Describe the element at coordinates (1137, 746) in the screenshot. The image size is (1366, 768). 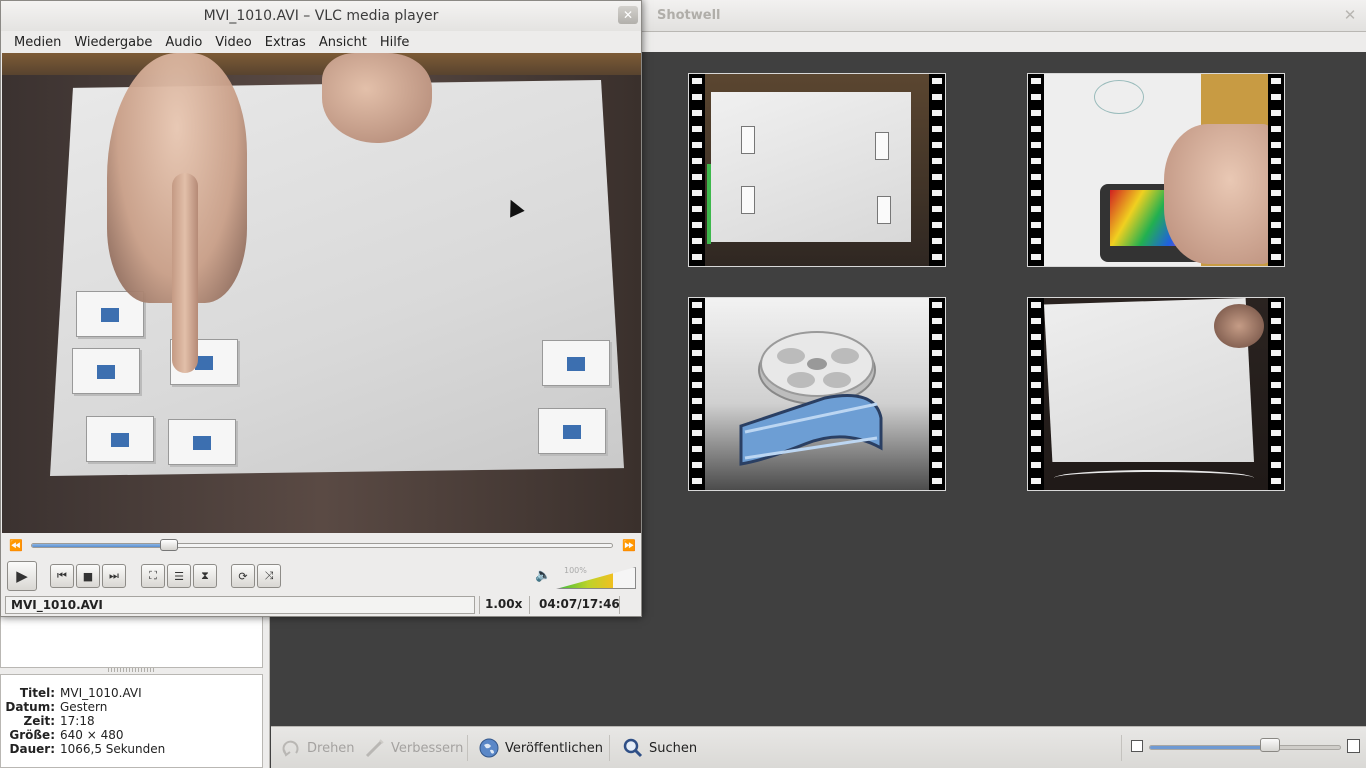
I see `zoom-out-photo-icon` at that location.